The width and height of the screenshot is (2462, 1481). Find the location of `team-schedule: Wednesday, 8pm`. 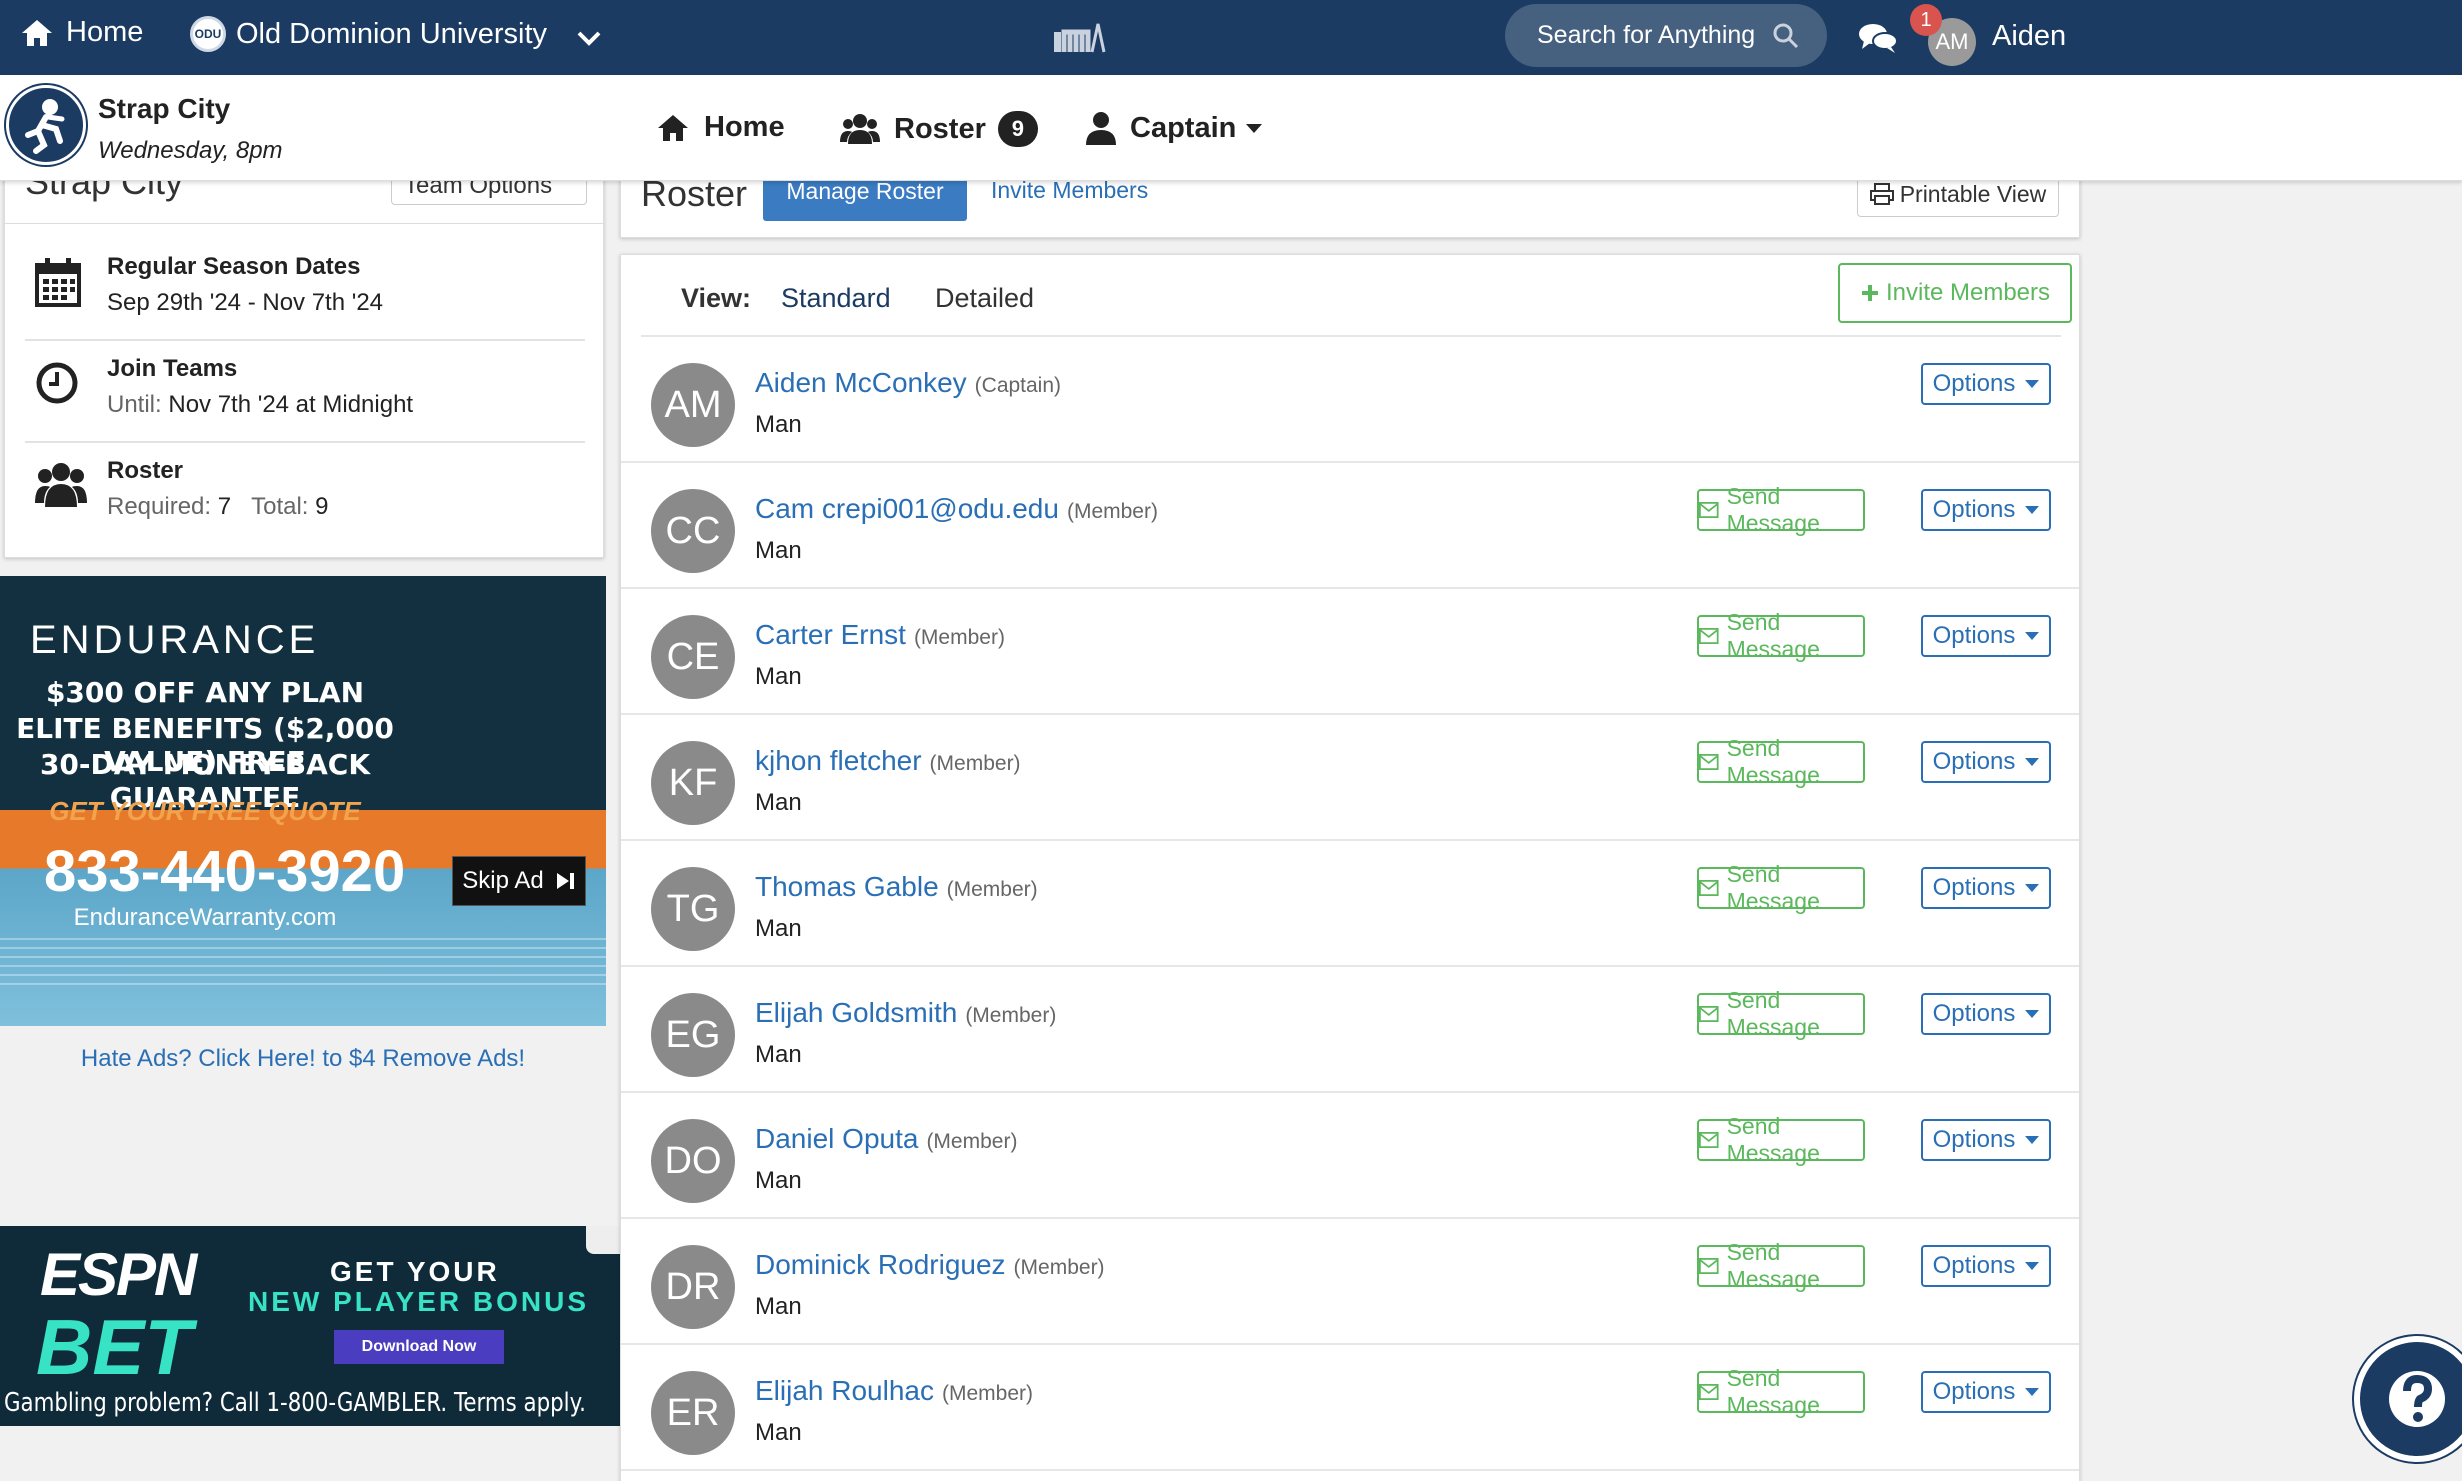

team-schedule: Wednesday, 8pm is located at coordinates (190, 150).